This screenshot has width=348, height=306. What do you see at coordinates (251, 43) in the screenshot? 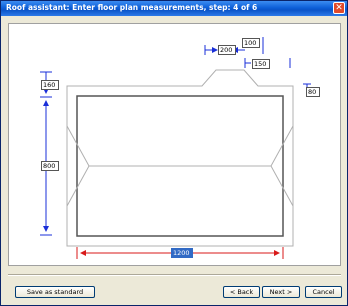
I see `top-ridge-field: 100` at bounding box center [251, 43].